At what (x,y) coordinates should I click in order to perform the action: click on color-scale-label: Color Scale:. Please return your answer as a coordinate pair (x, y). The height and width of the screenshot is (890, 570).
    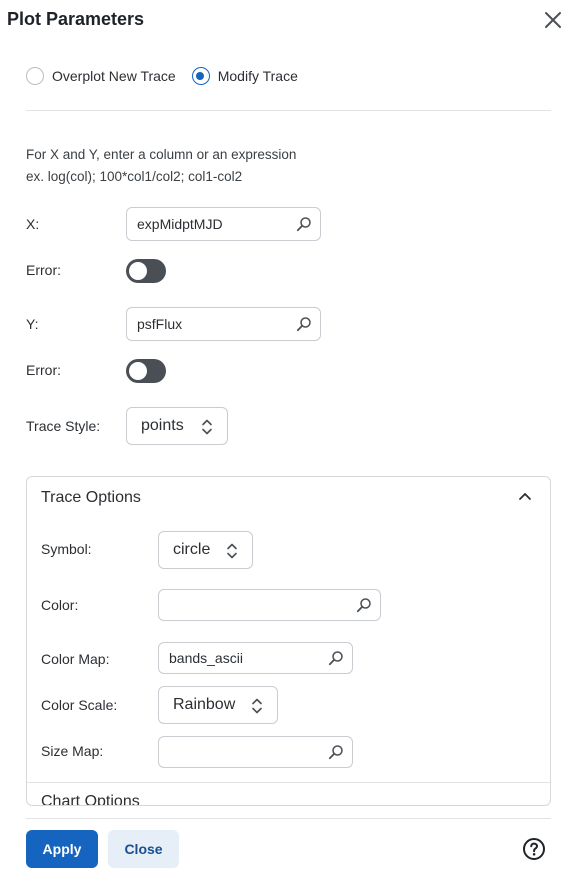
    Looking at the image, I should click on (79, 705).